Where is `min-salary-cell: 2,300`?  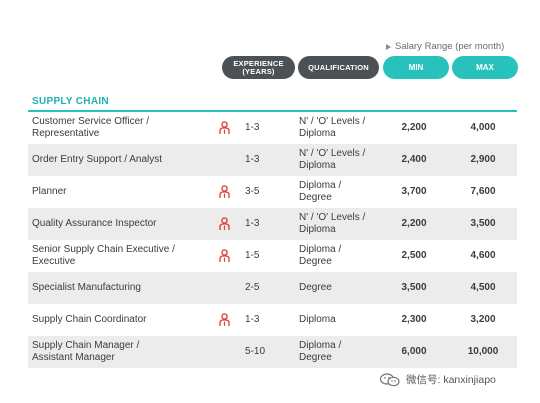 min-salary-cell: 2,300 is located at coordinates (414, 319).